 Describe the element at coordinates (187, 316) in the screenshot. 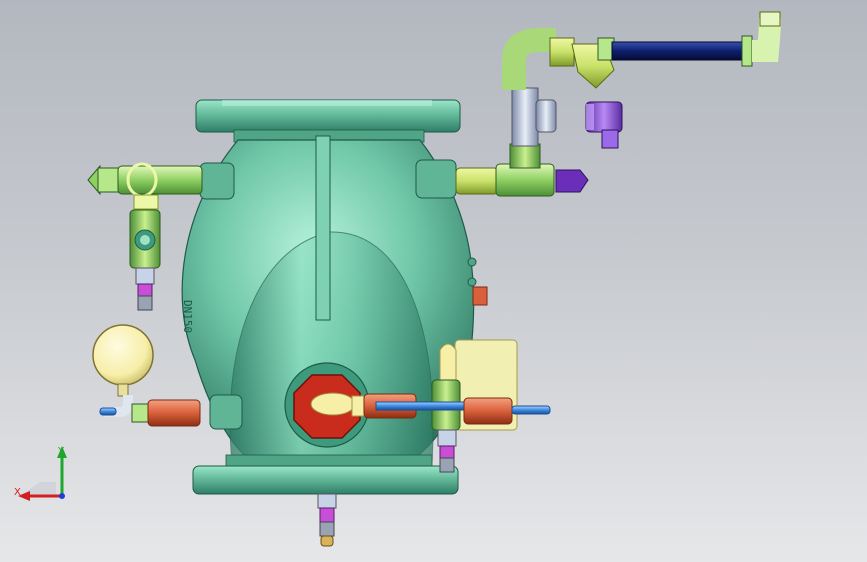

I see `body-stamp-text: DN150` at that location.